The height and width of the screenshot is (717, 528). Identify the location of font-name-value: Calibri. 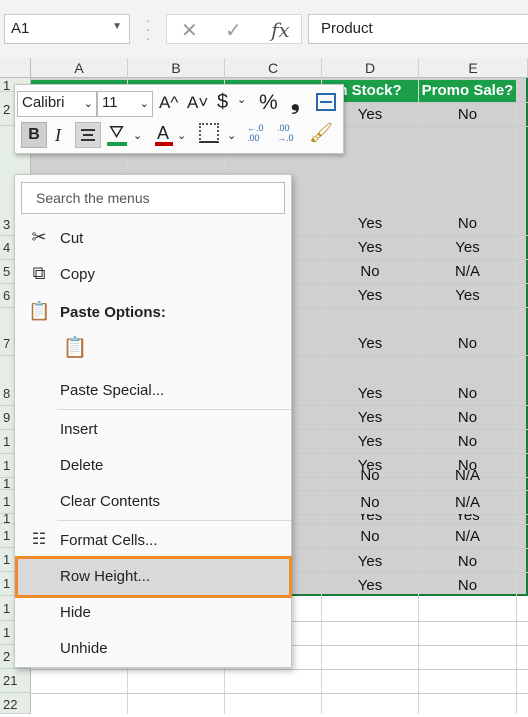
(43, 102).